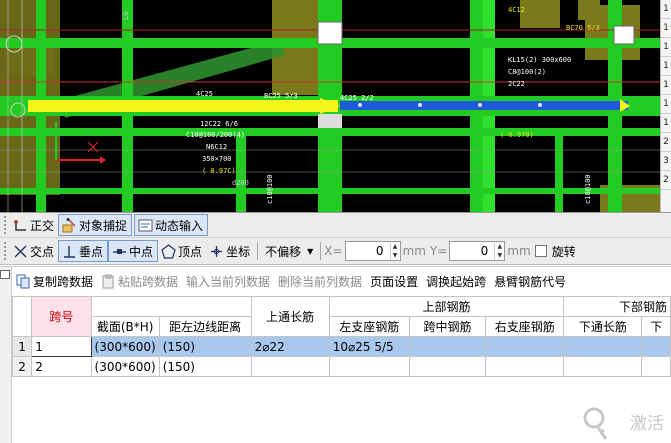 This screenshot has width=671, height=443. I want to click on watermark-text: 激活, so click(647, 424).